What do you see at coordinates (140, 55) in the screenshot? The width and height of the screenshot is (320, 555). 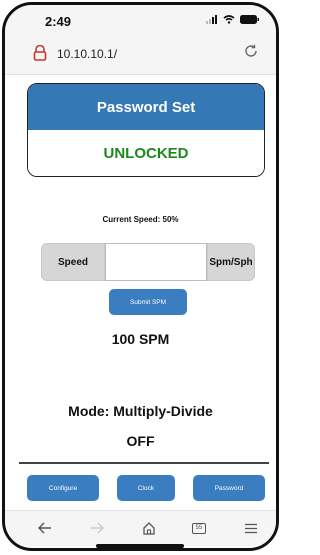 I see `address-bar: 10.10.10.1/` at bounding box center [140, 55].